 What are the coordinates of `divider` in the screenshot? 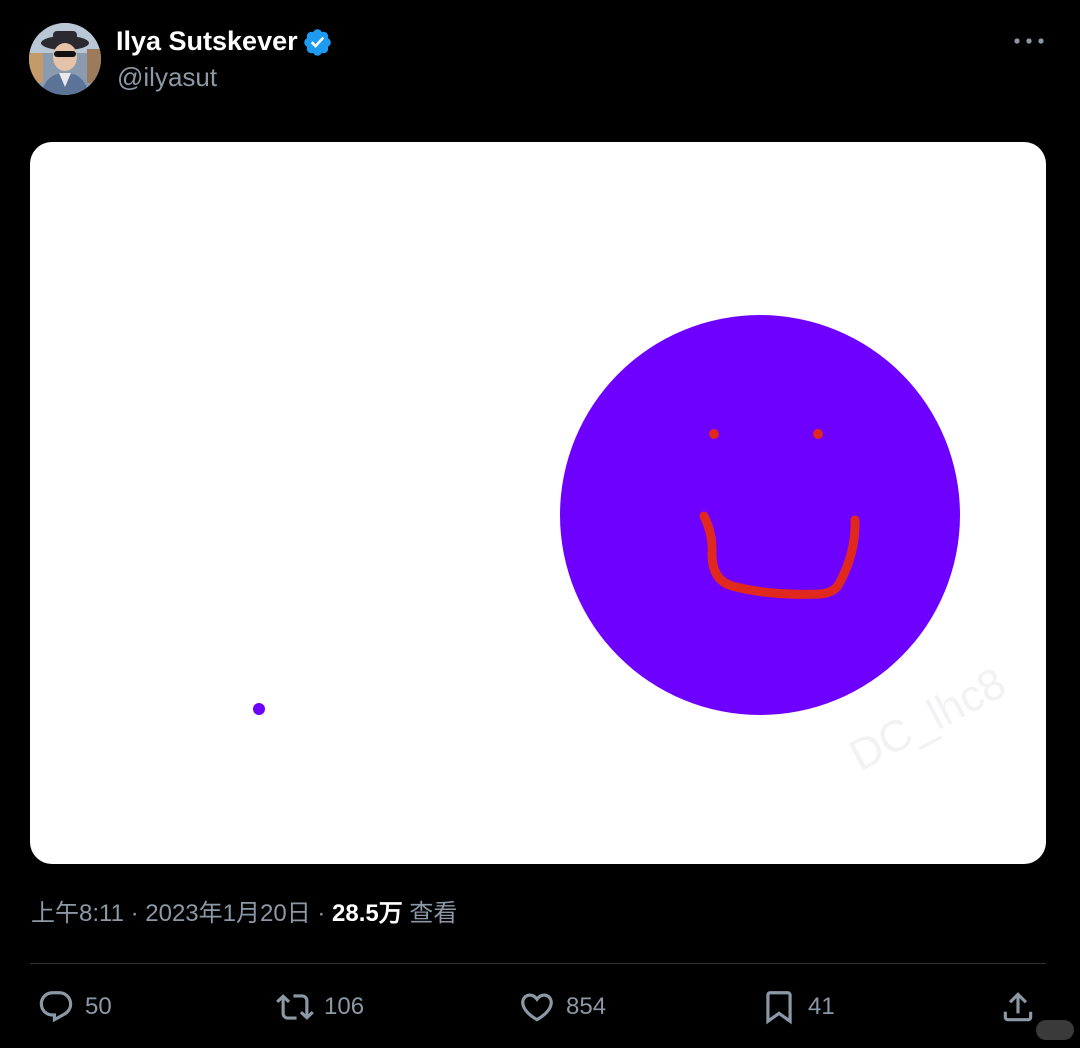 It's located at (538, 963).